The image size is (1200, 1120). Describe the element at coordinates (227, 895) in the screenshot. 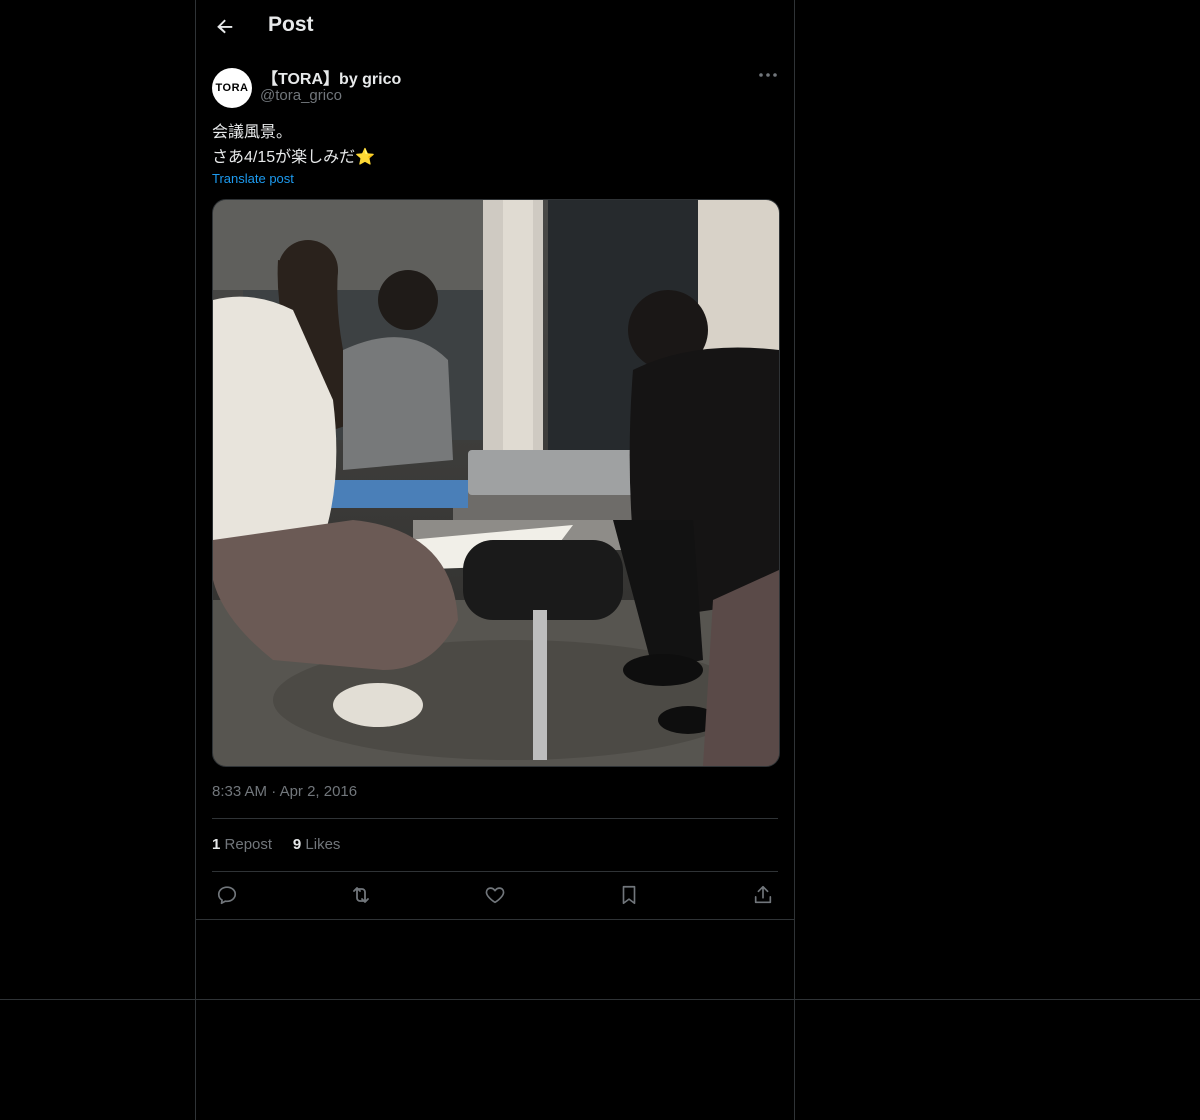

I see `reply-icon` at that location.